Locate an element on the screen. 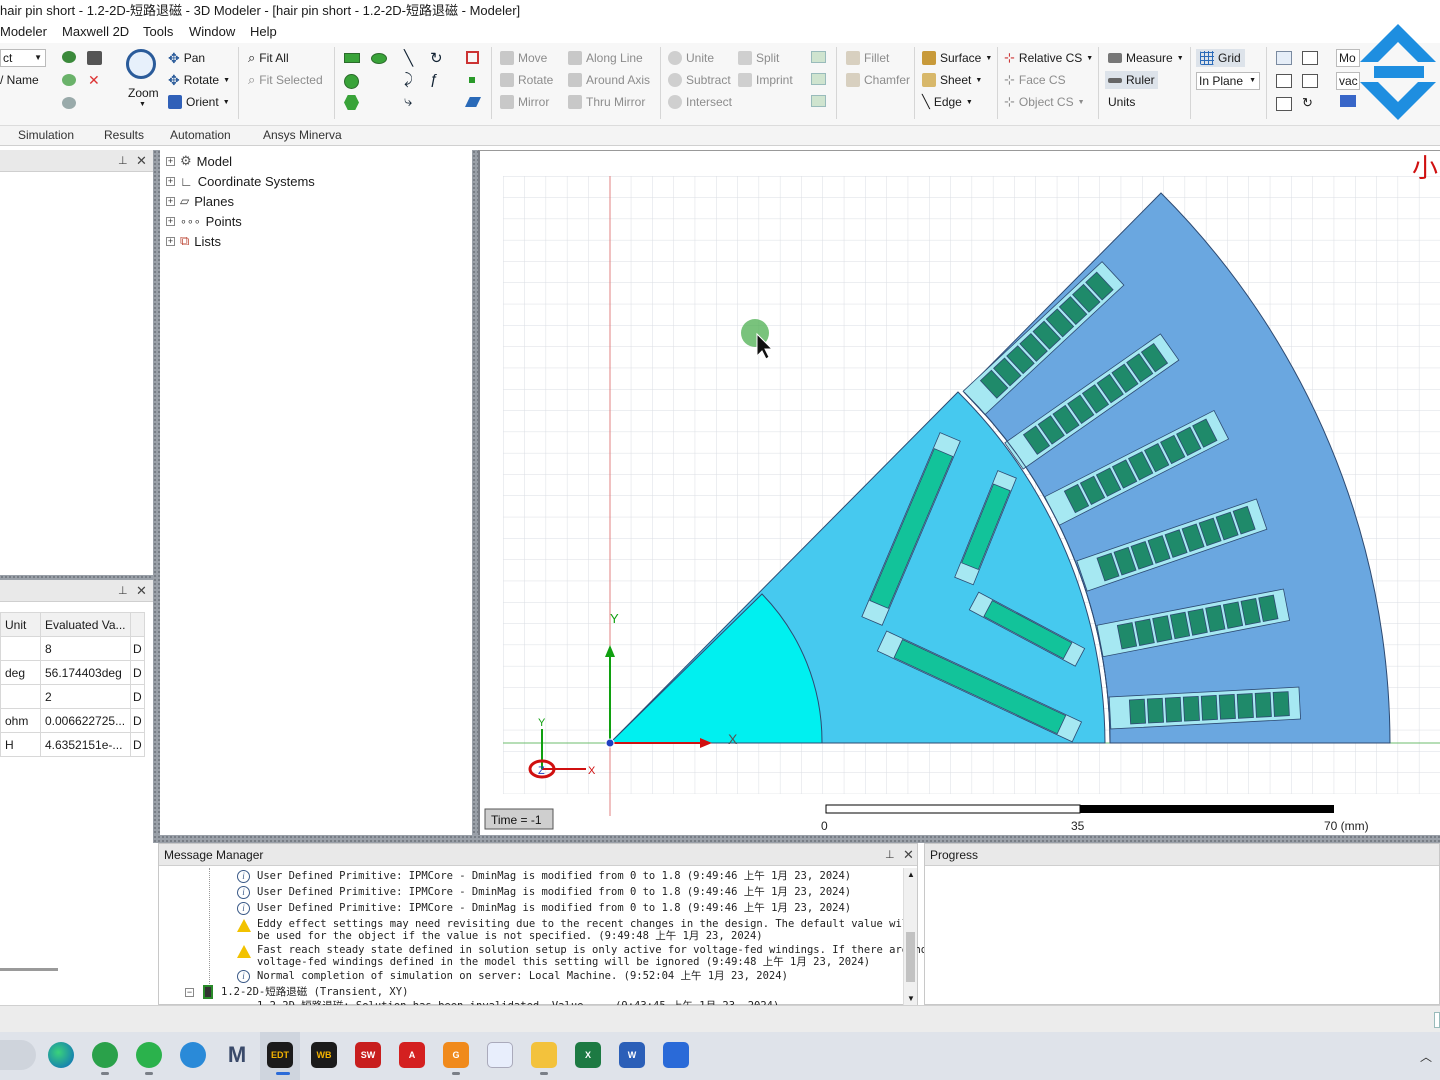 This screenshot has height=1080, width=1440. table-row: 2D is located at coordinates (72, 696).